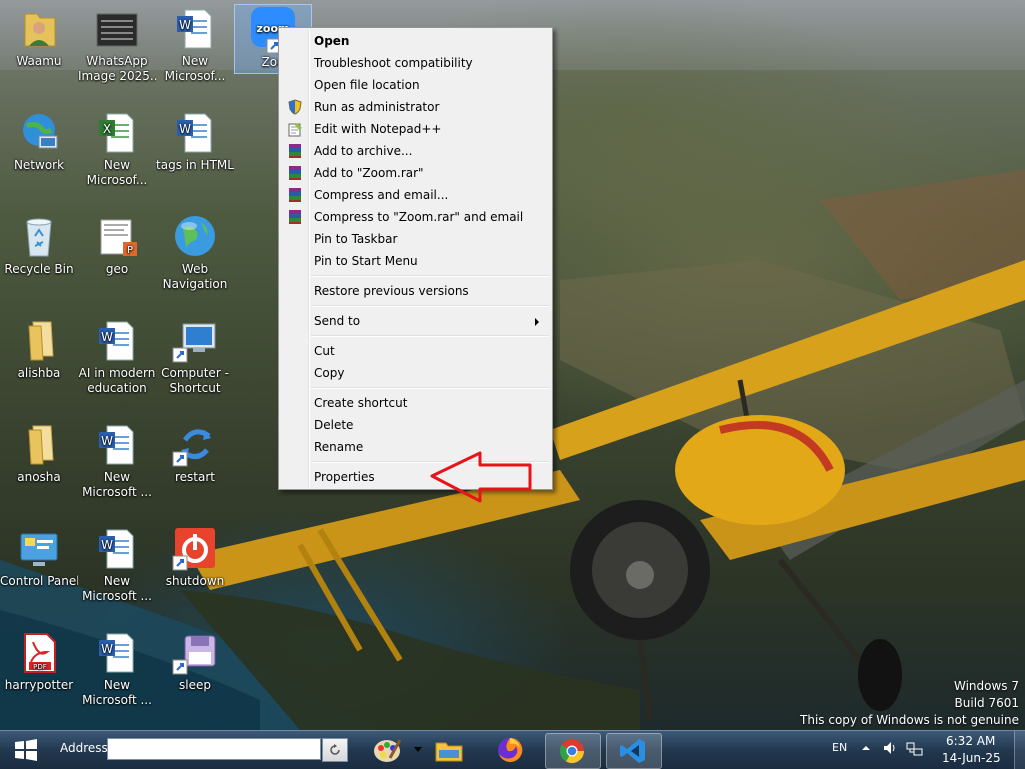 The height and width of the screenshot is (769, 1025). Describe the element at coordinates (915, 750) in the screenshot. I see `network-status-icon` at that location.